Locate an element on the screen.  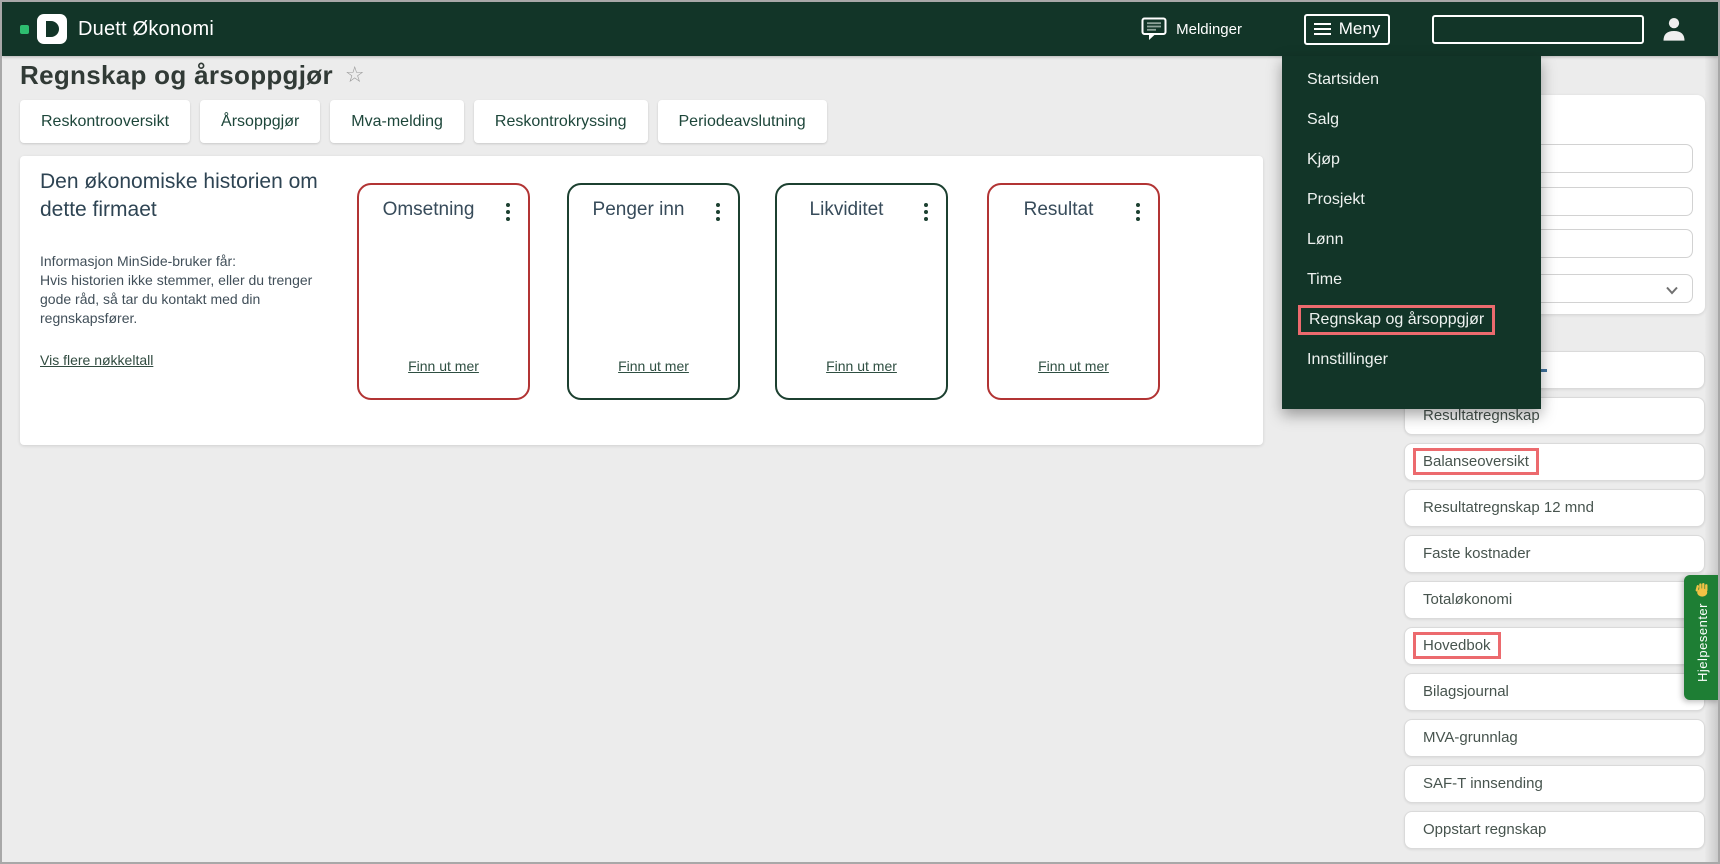
nav-row-label: Oppstart regnskap is located at coordinates (1485, 829).